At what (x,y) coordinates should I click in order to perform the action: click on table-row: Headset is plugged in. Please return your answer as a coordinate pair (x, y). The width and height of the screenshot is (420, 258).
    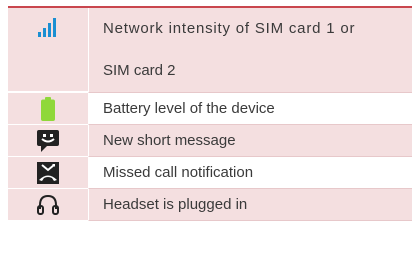
    Looking at the image, I should click on (210, 205).